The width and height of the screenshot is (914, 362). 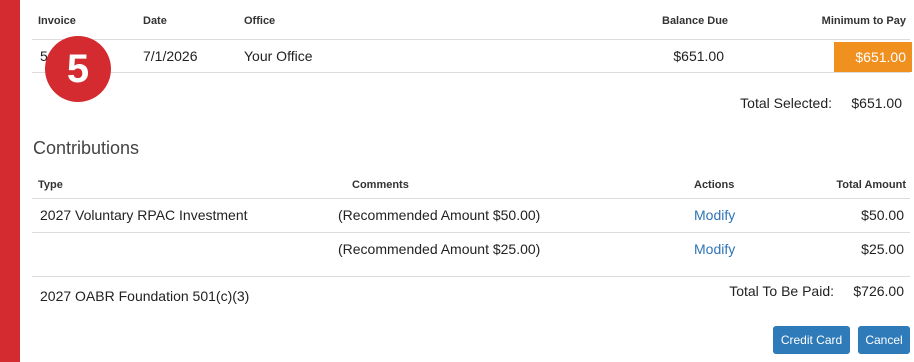 What do you see at coordinates (260, 21) in the screenshot?
I see `header-office: Office` at bounding box center [260, 21].